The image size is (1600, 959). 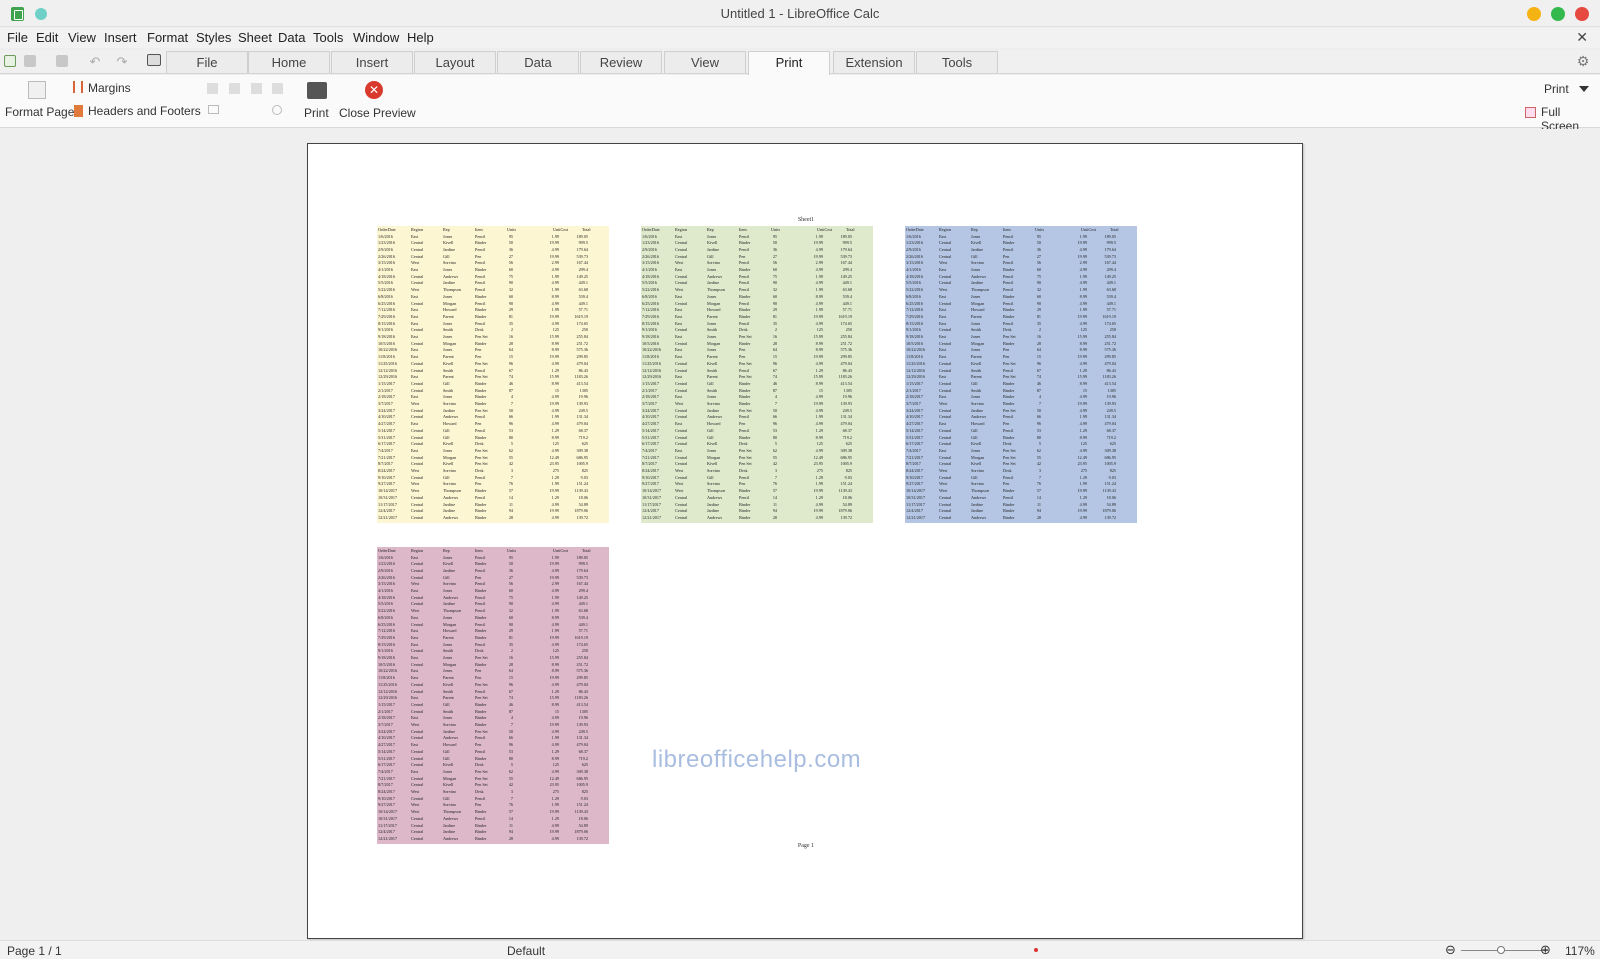 What do you see at coordinates (943, 403) in the screenshot?
I see `table-cell: West` at bounding box center [943, 403].